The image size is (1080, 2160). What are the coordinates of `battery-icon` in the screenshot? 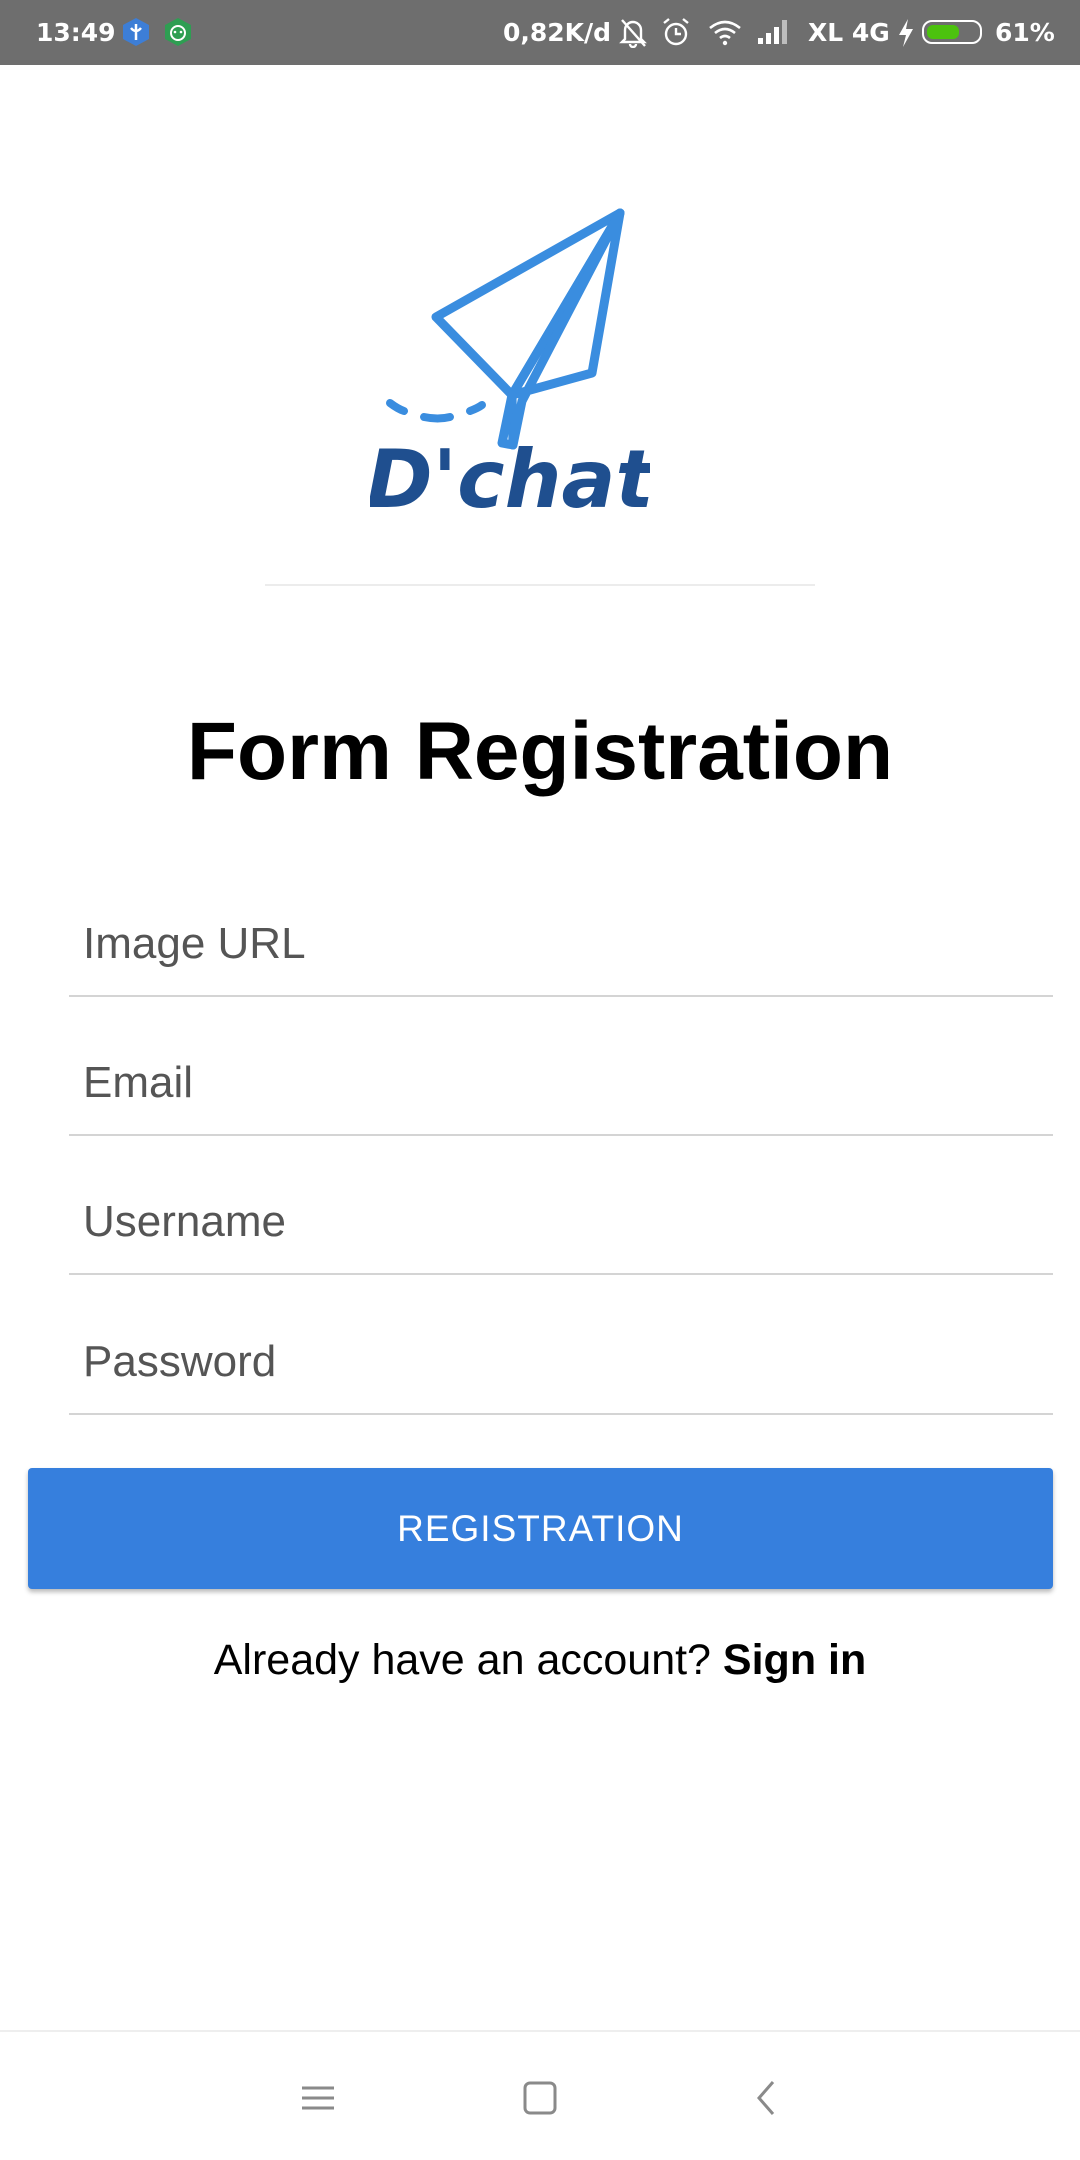 It's located at (952, 32).